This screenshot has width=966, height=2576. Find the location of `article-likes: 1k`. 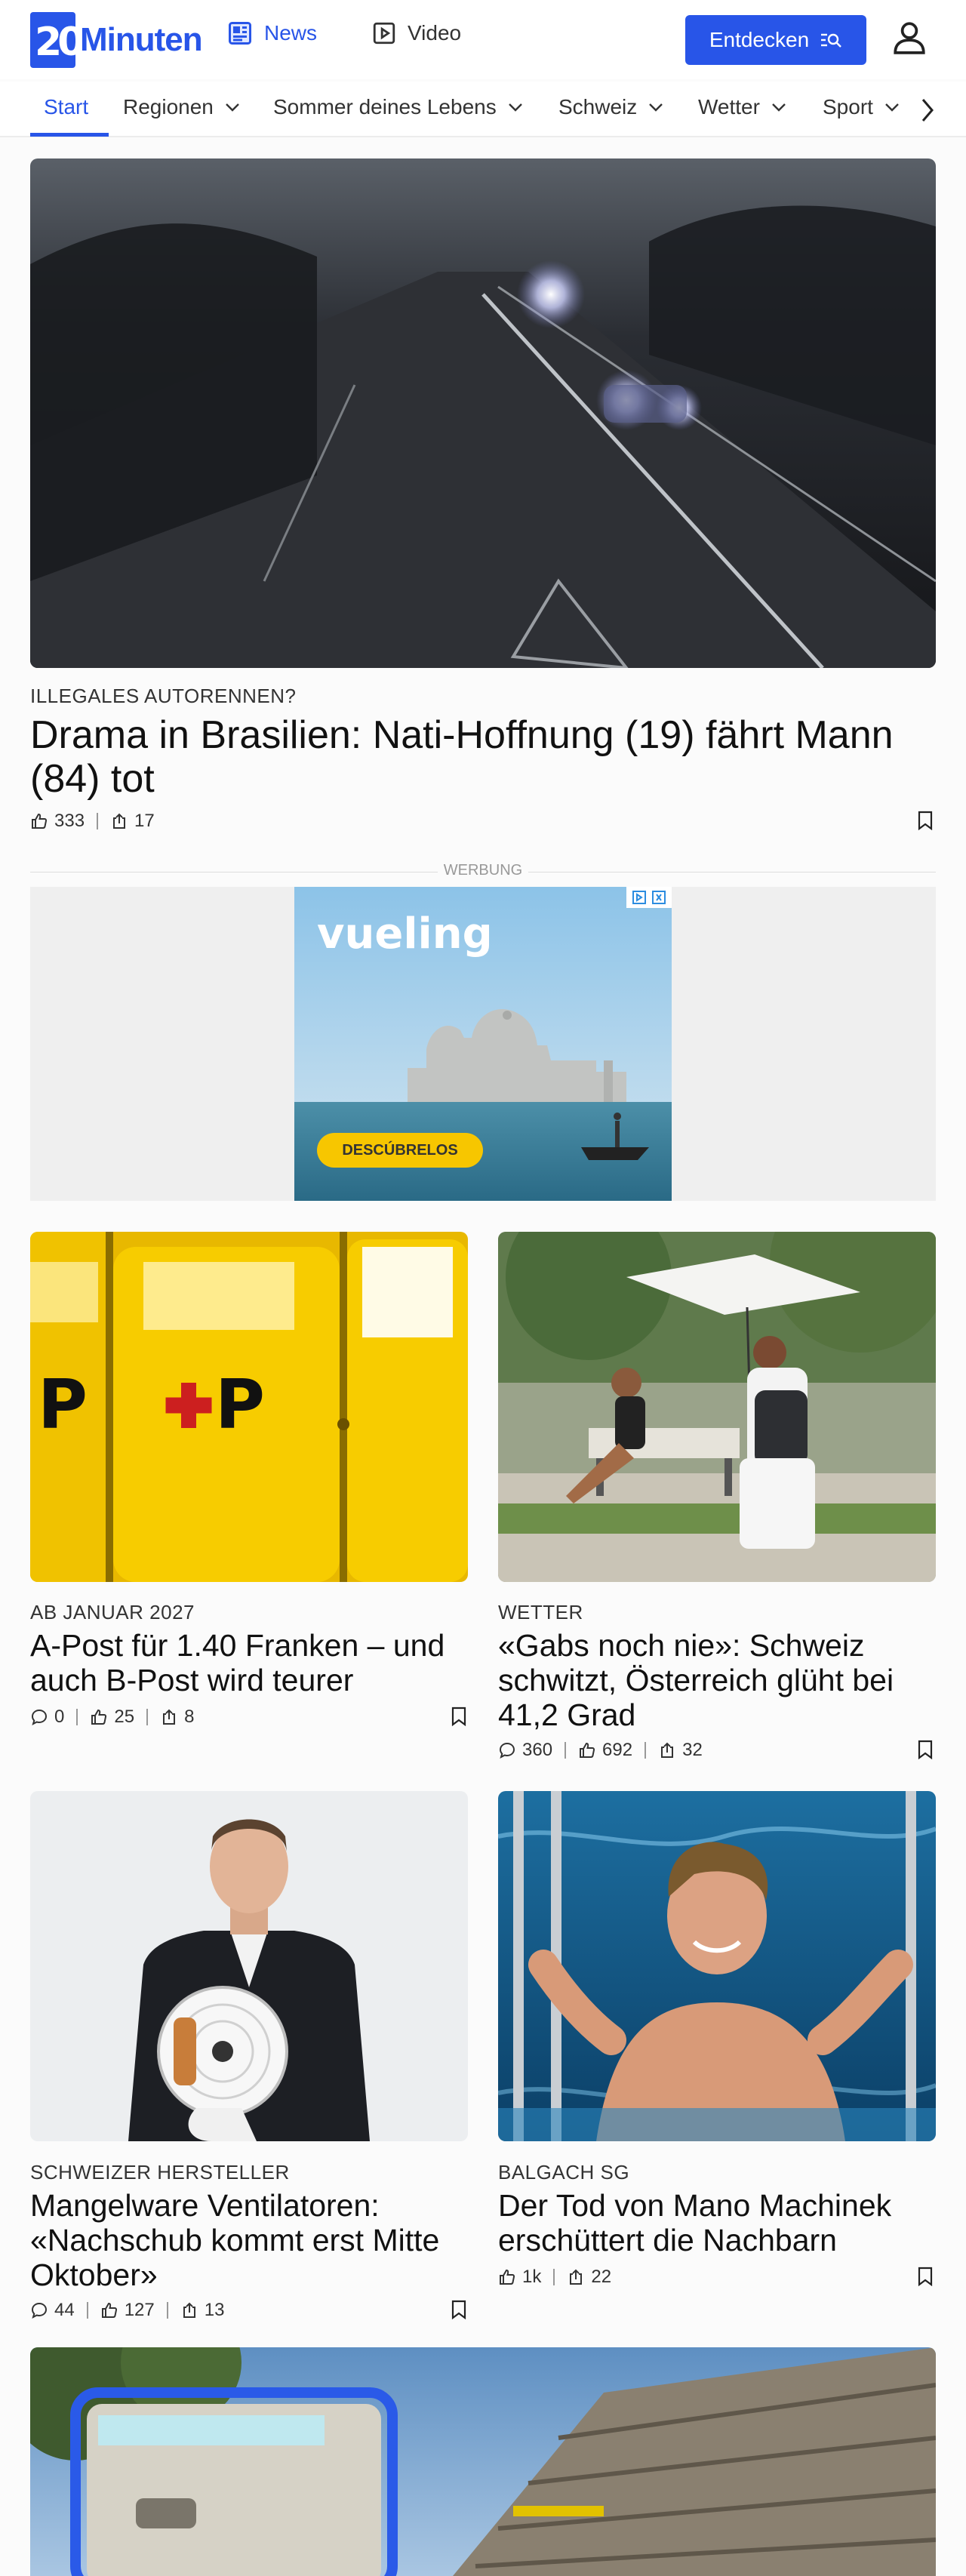

article-likes: 1k is located at coordinates (532, 2277).